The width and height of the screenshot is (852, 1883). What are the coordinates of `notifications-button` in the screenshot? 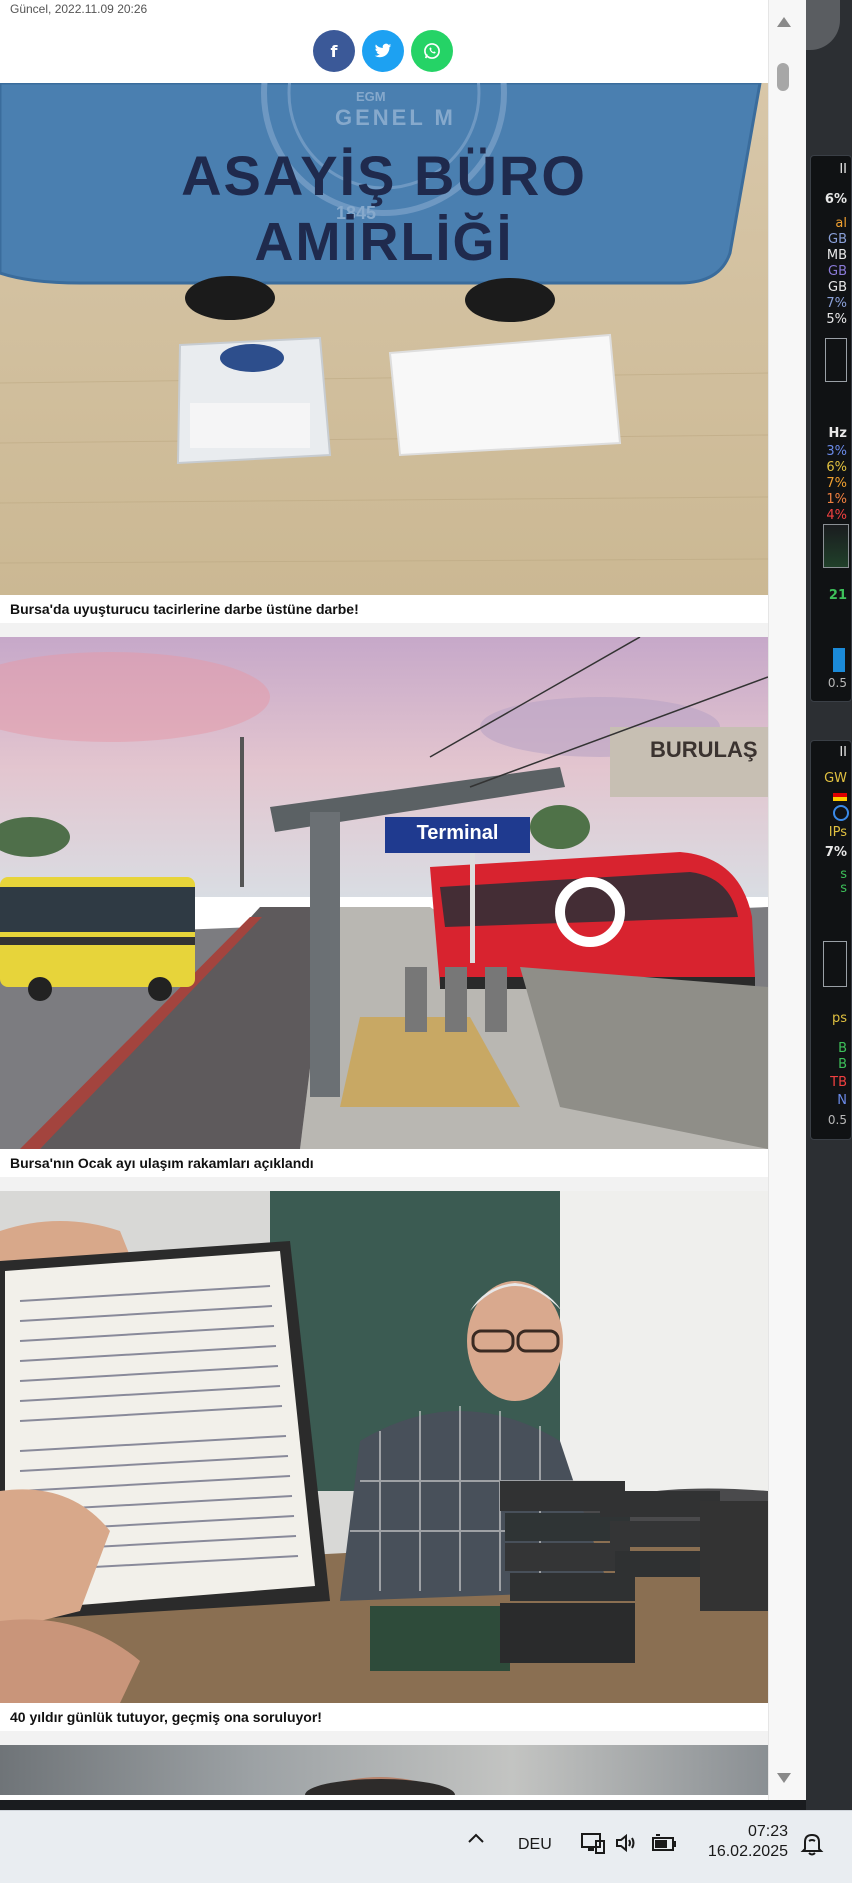 It's located at (812, 1846).